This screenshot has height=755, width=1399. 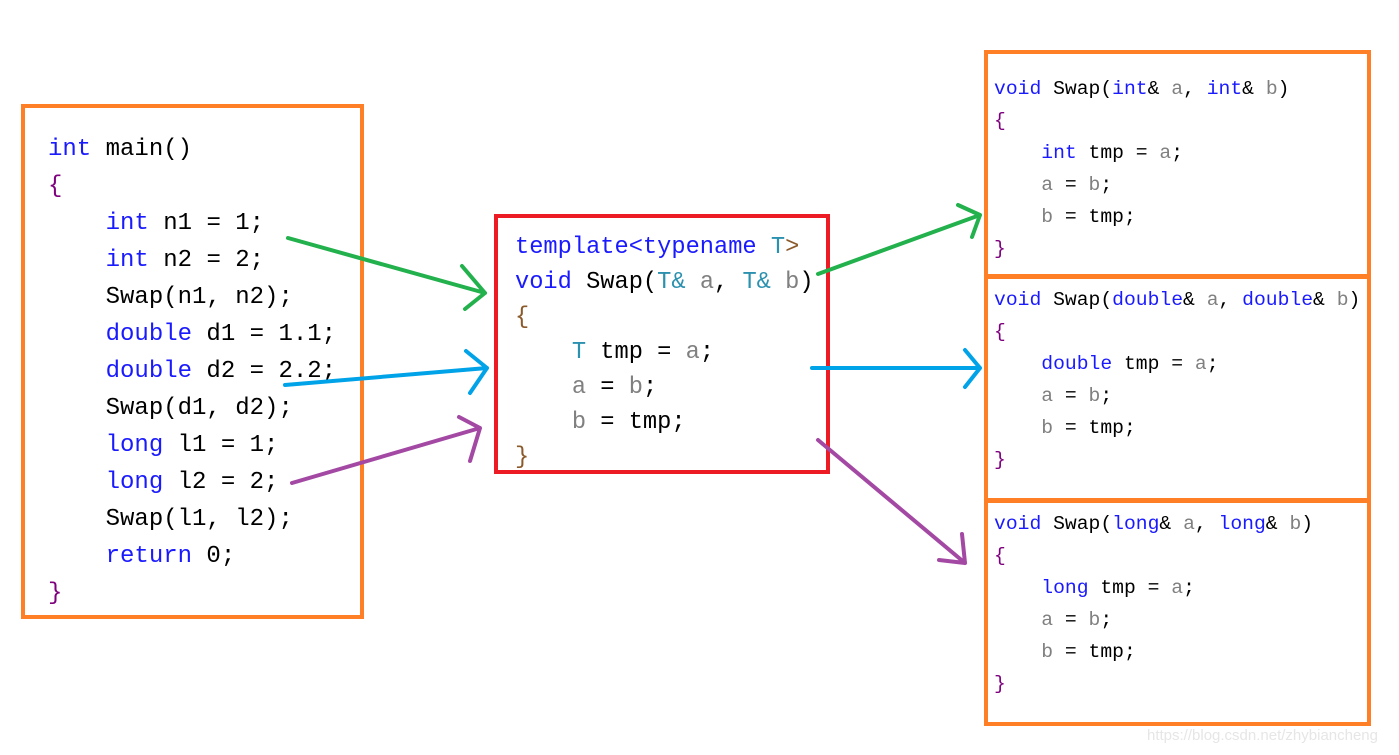 I want to click on arrow-purple-main-function-to-template-swap, so click(x=386, y=450).